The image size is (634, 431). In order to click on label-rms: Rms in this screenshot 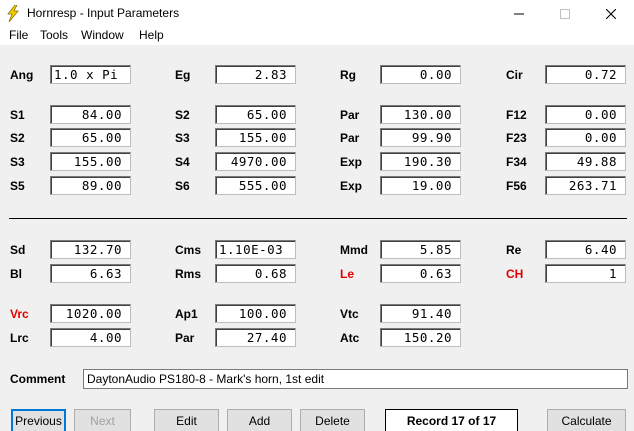, I will do `click(188, 274)`.